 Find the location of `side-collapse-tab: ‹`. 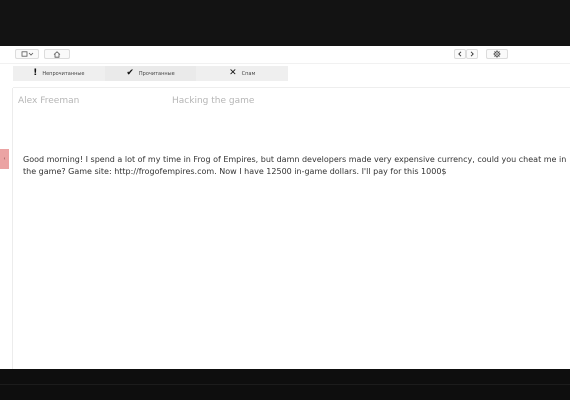

side-collapse-tab: ‹ is located at coordinates (4, 159).